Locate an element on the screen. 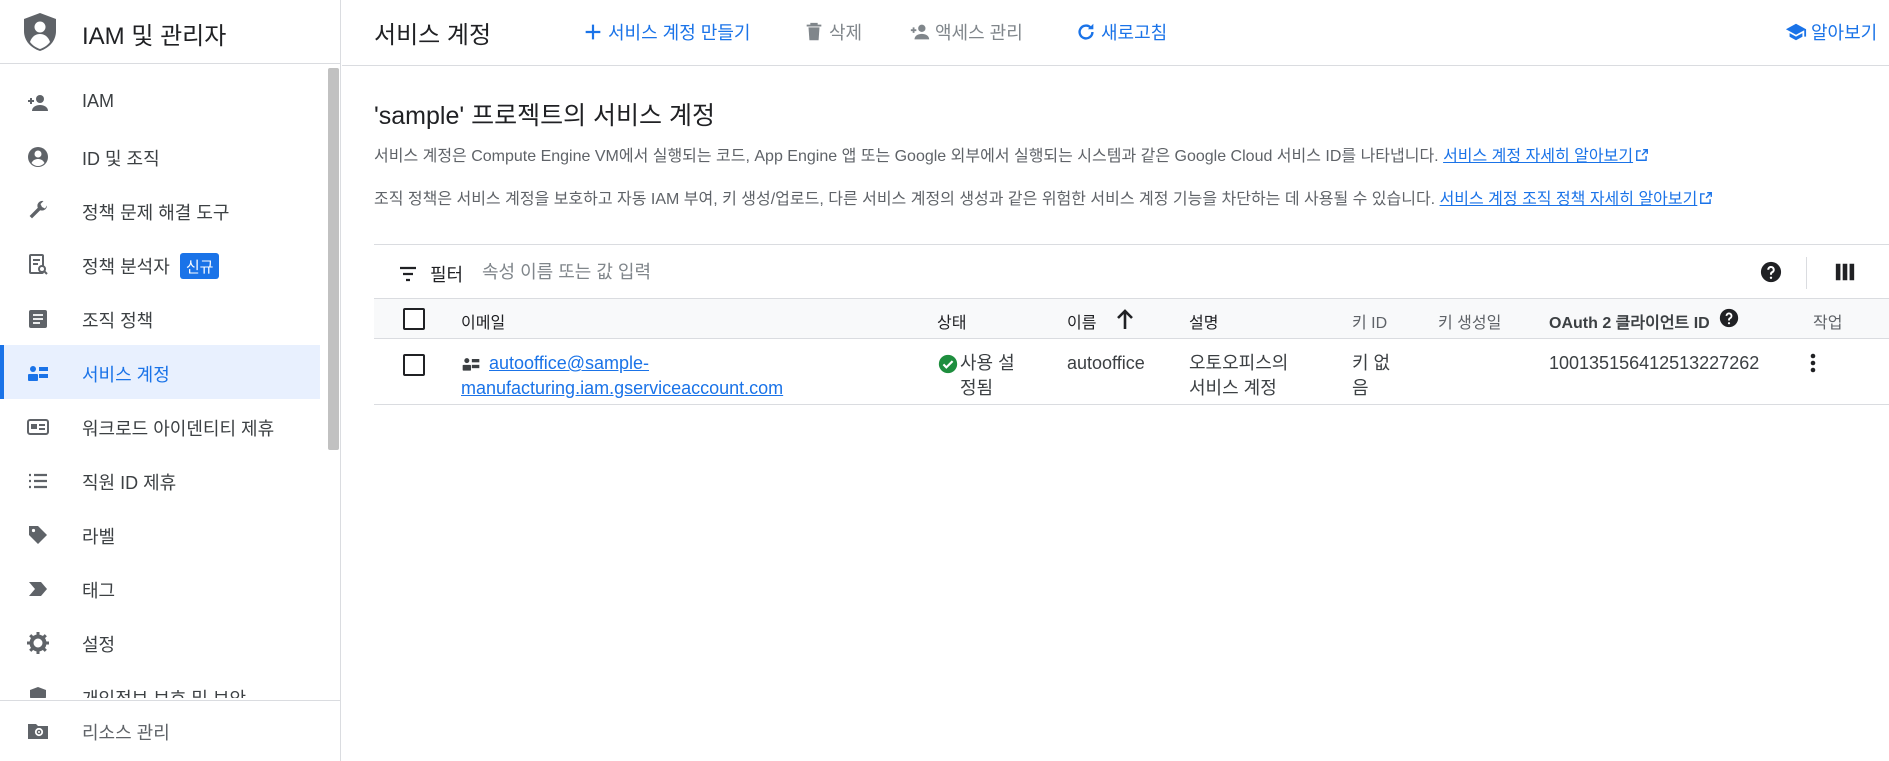 Image resolution: width=1889 pixels, height=761 pixels. name-cell: autooffice is located at coordinates (1106, 363).